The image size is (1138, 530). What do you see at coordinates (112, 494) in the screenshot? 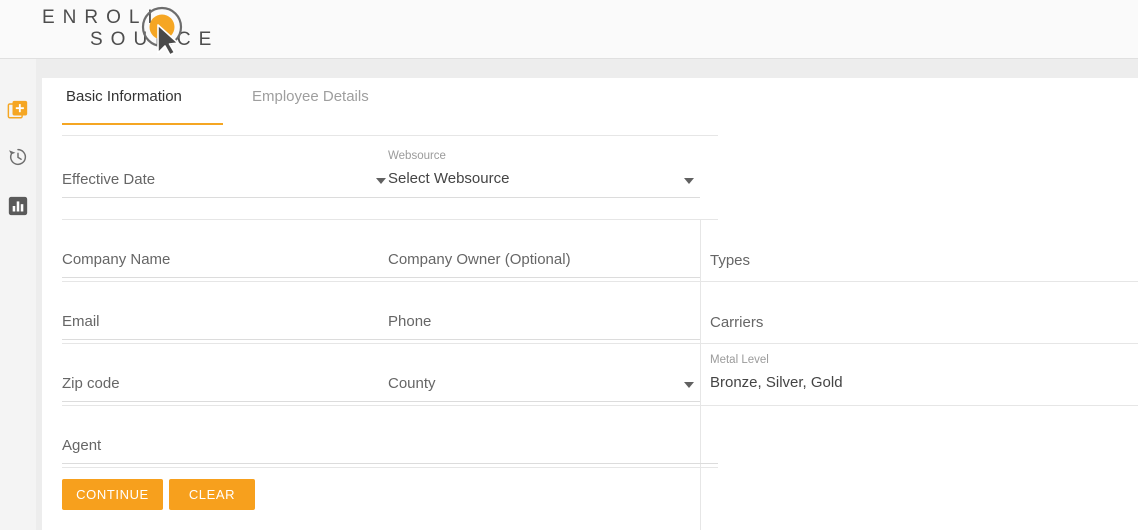
I see `continue-button: CONTINUE` at bounding box center [112, 494].